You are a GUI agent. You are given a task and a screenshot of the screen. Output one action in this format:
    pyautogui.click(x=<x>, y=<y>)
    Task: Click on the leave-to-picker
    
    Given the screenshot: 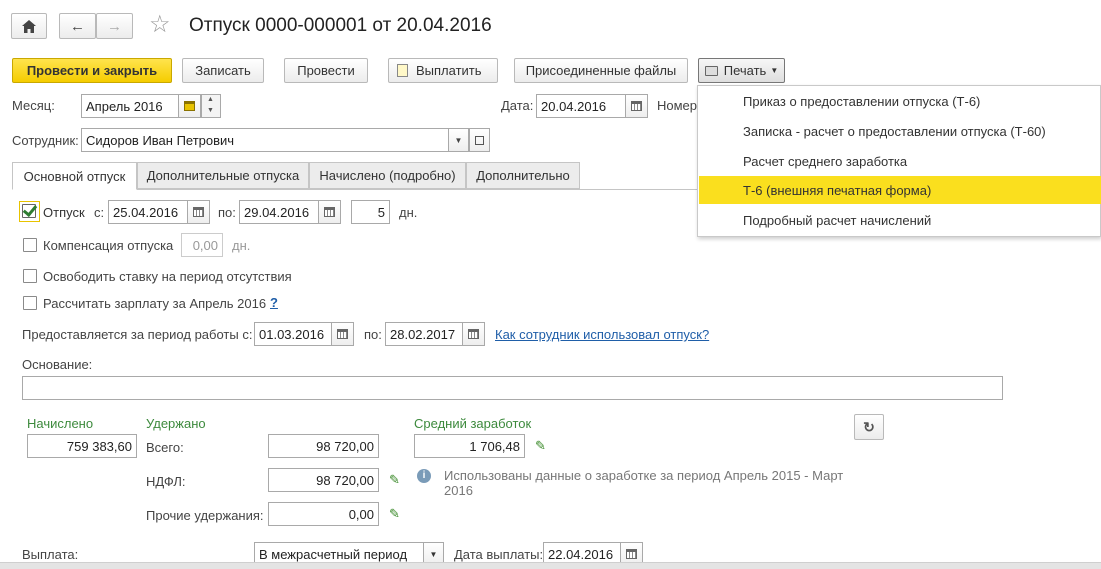 What is the action you would take?
    pyautogui.click(x=330, y=212)
    